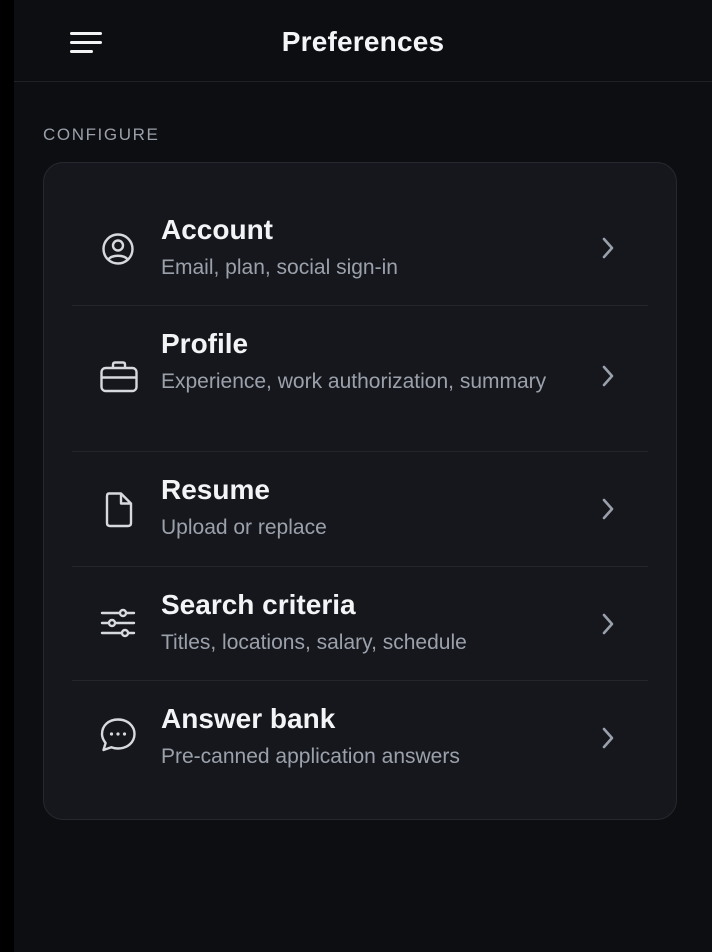  Describe the element at coordinates (310, 756) in the screenshot. I see `settings-item-subtitle: Pre-canned application answers` at that location.